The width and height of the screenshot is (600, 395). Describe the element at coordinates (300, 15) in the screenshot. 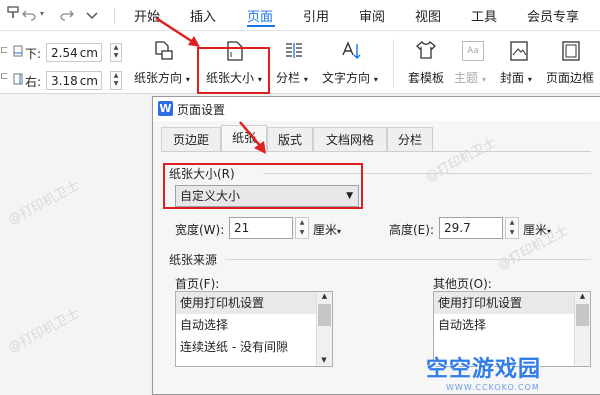

I see `ribbon-tab-bar: ▾ 开始 插入 页面 引用 审阅 视图 工具 会员专享` at that location.